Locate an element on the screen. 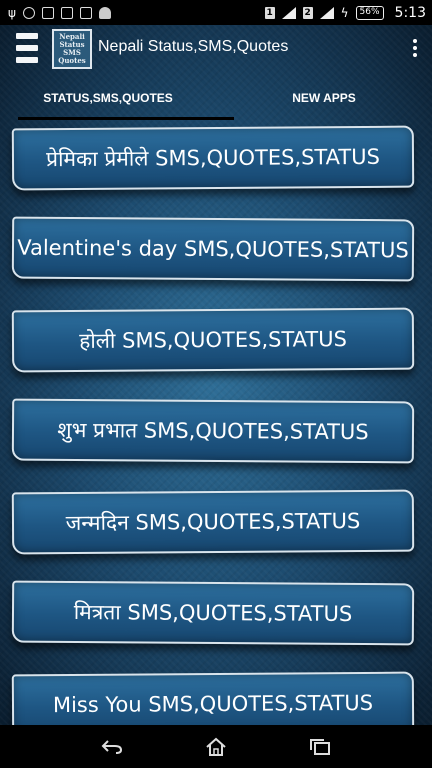 The image size is (432, 768). whatsapp-icon is located at coordinates (28, 12).